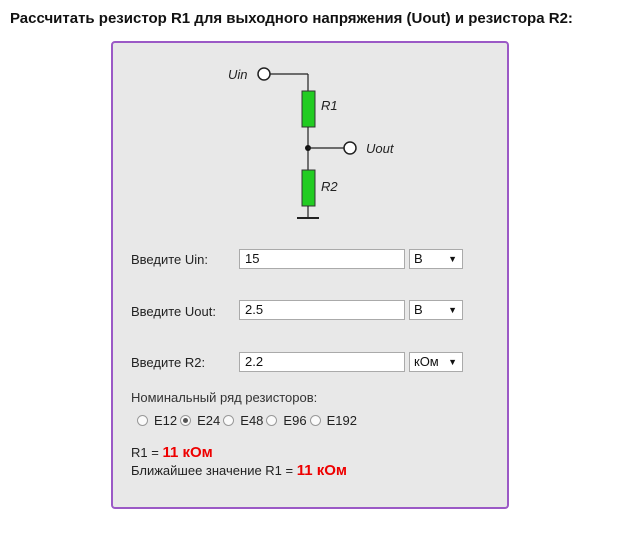  I want to click on series-label: Номинальный ряд резисторов:, so click(224, 397).